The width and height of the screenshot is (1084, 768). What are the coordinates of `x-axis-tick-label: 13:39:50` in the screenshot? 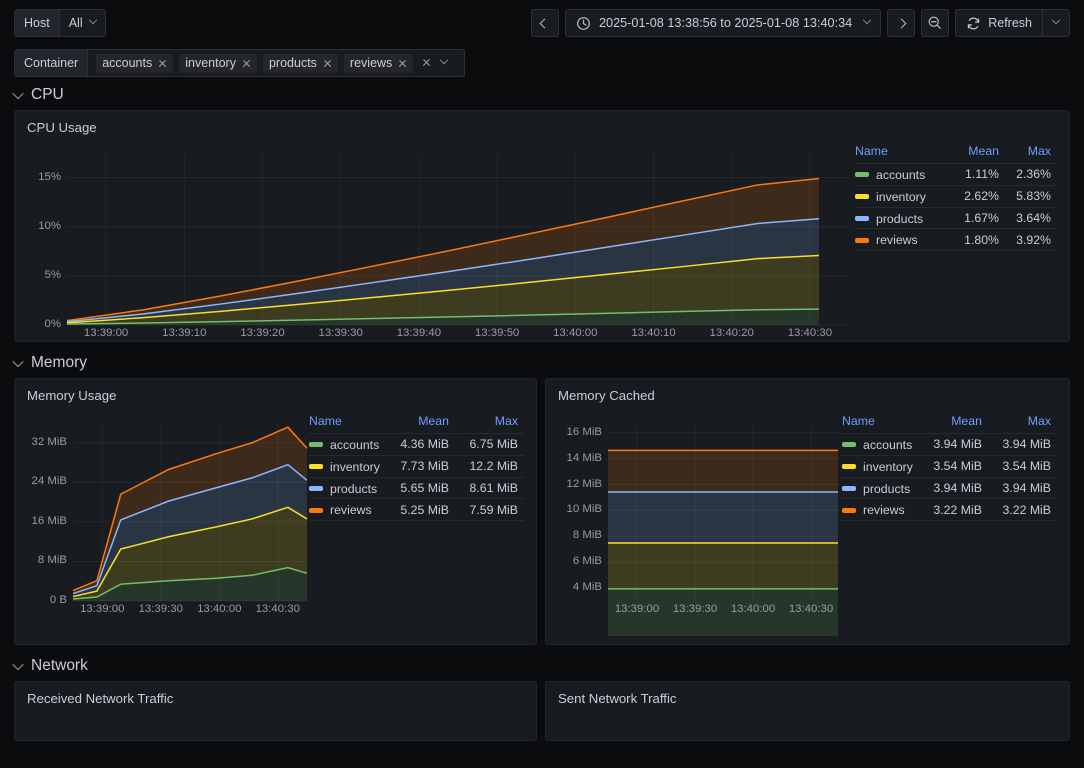 It's located at (497, 333).